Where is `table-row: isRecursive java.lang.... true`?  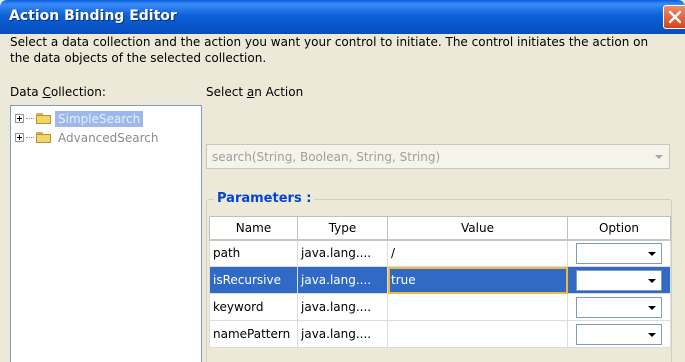
table-row: isRecursive java.lang.... true is located at coordinates (440, 280).